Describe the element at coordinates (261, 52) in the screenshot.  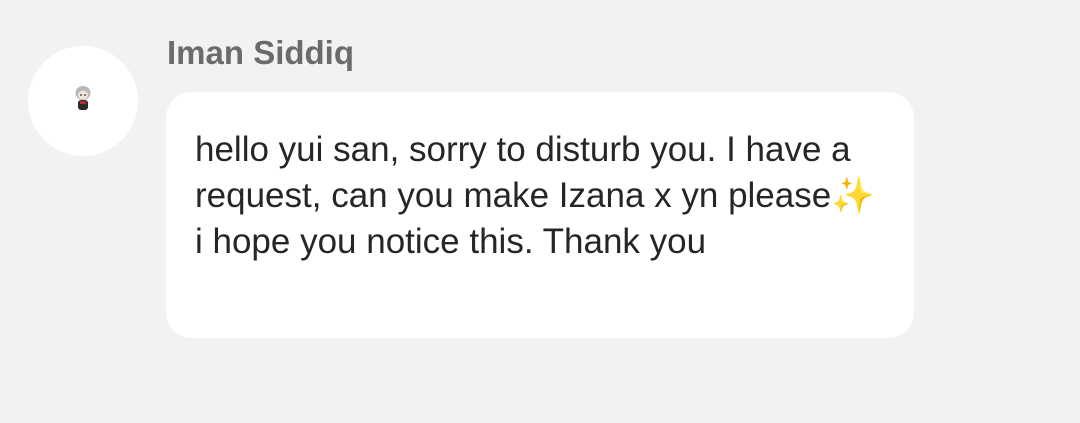
I see `sender-name: Iman Siddiq` at that location.